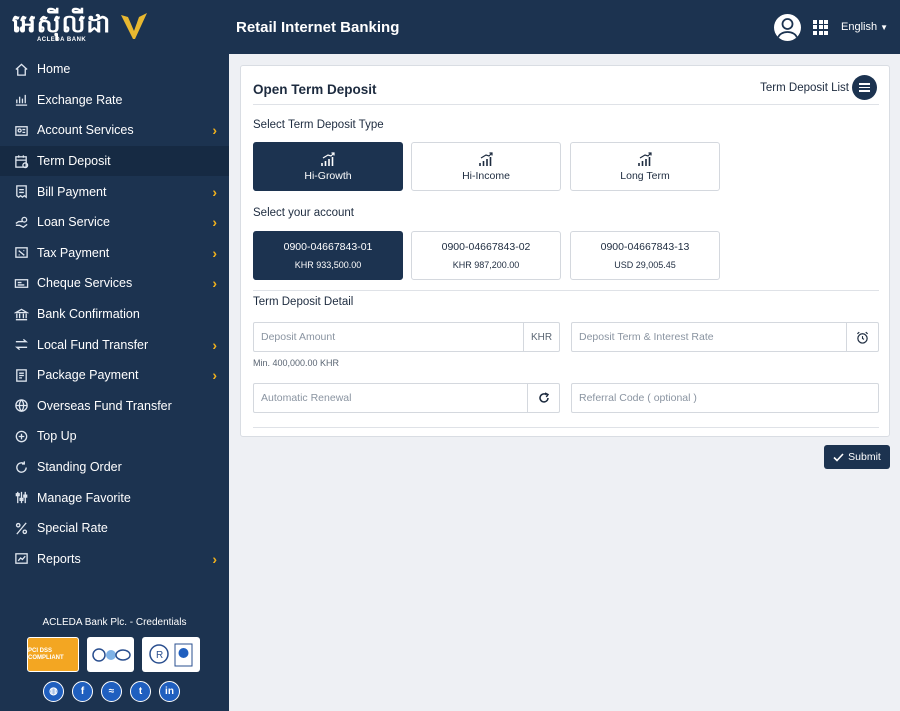  Describe the element at coordinates (21, 69) in the screenshot. I see `home-icon` at that location.